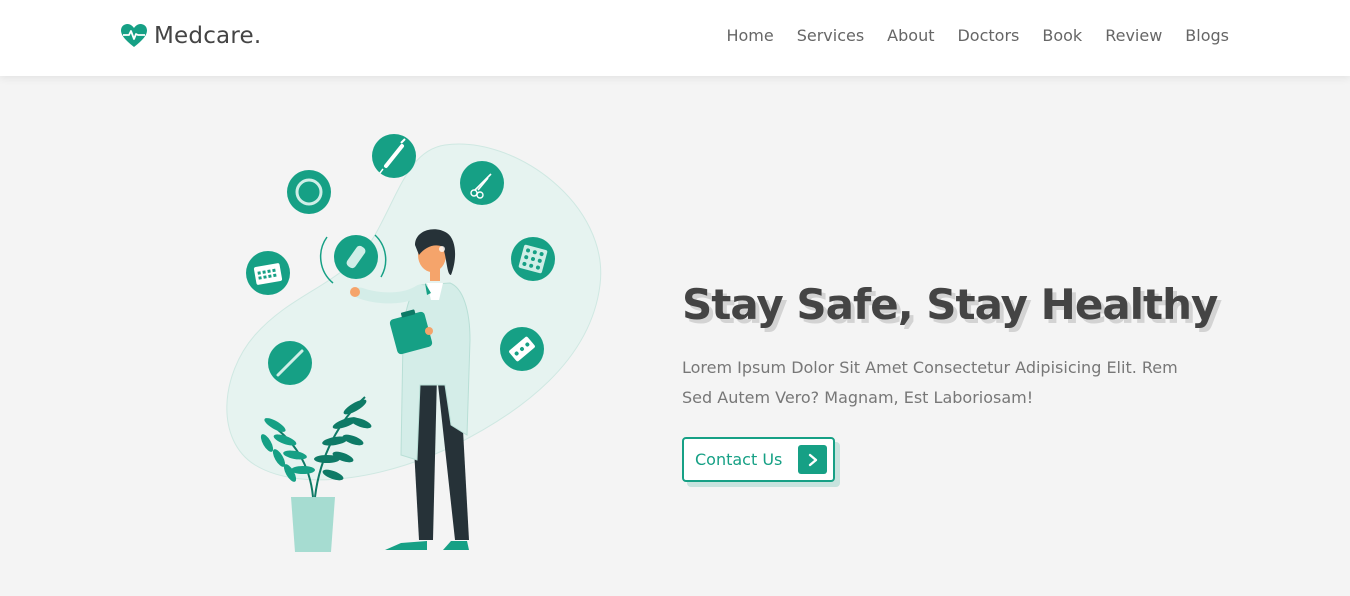 The height and width of the screenshot is (596, 1350). Describe the element at coordinates (290, 363) in the screenshot. I see `thermometer-circle-icon` at that location.